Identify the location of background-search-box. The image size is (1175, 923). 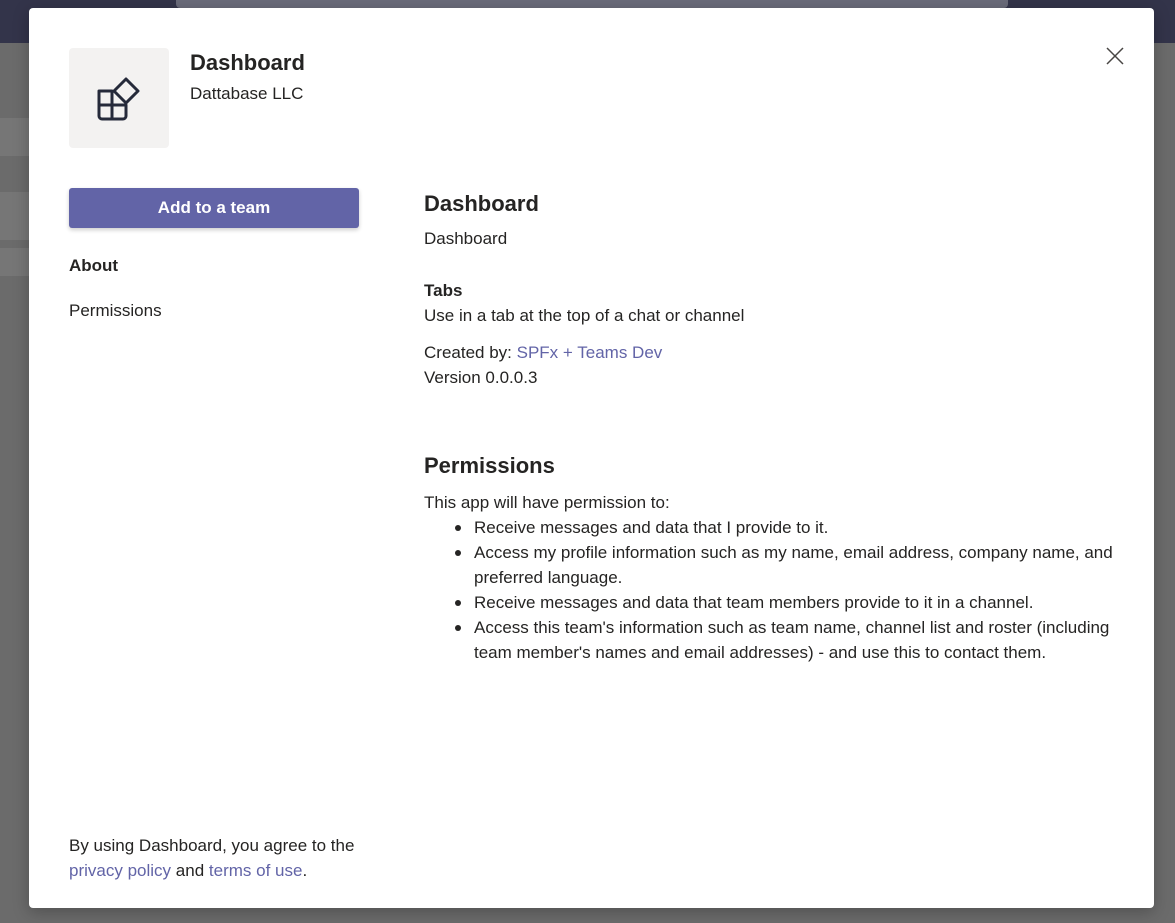
(592, 4).